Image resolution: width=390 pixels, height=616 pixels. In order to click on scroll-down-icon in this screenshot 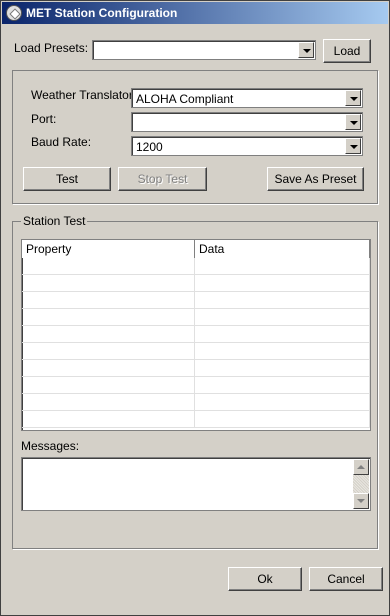, I will do `click(361, 501)`.